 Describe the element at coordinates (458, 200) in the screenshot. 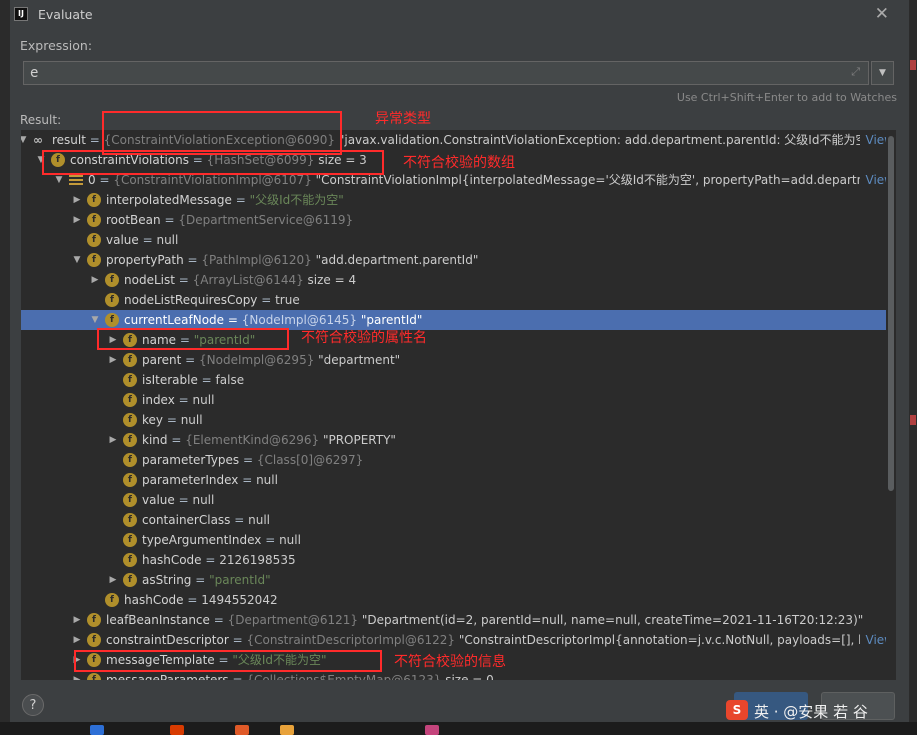

I see `tree-row: ▶ f interpolatedMessage = "父级Id不能为空"` at that location.